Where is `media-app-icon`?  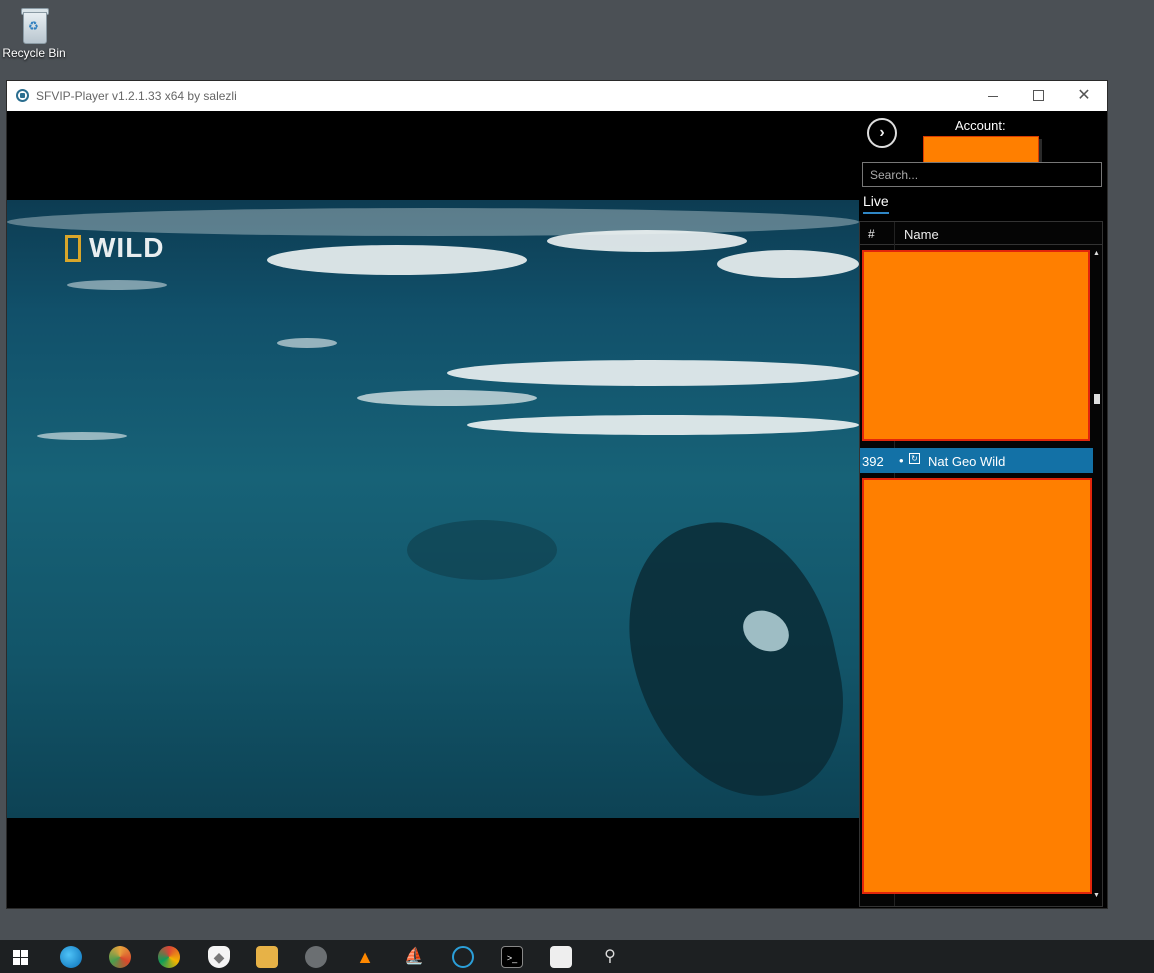
media-app-icon is located at coordinates (316, 957).